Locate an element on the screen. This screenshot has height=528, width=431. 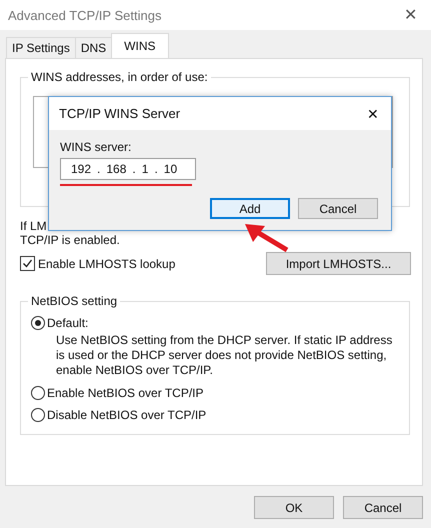
ip-address-field: 192 . 168 . 1 . 10 is located at coordinates (128, 169).